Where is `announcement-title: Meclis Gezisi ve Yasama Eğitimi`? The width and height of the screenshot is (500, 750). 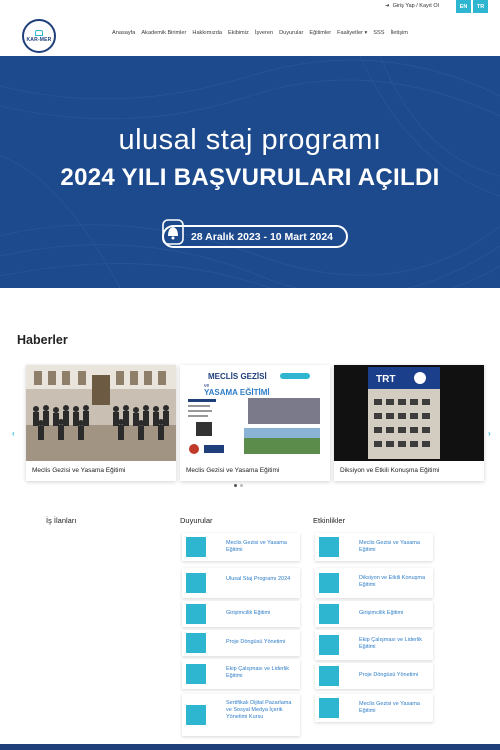 announcement-title: Meclis Gezisi ve Yasama Eğitimi is located at coordinates (256, 546).